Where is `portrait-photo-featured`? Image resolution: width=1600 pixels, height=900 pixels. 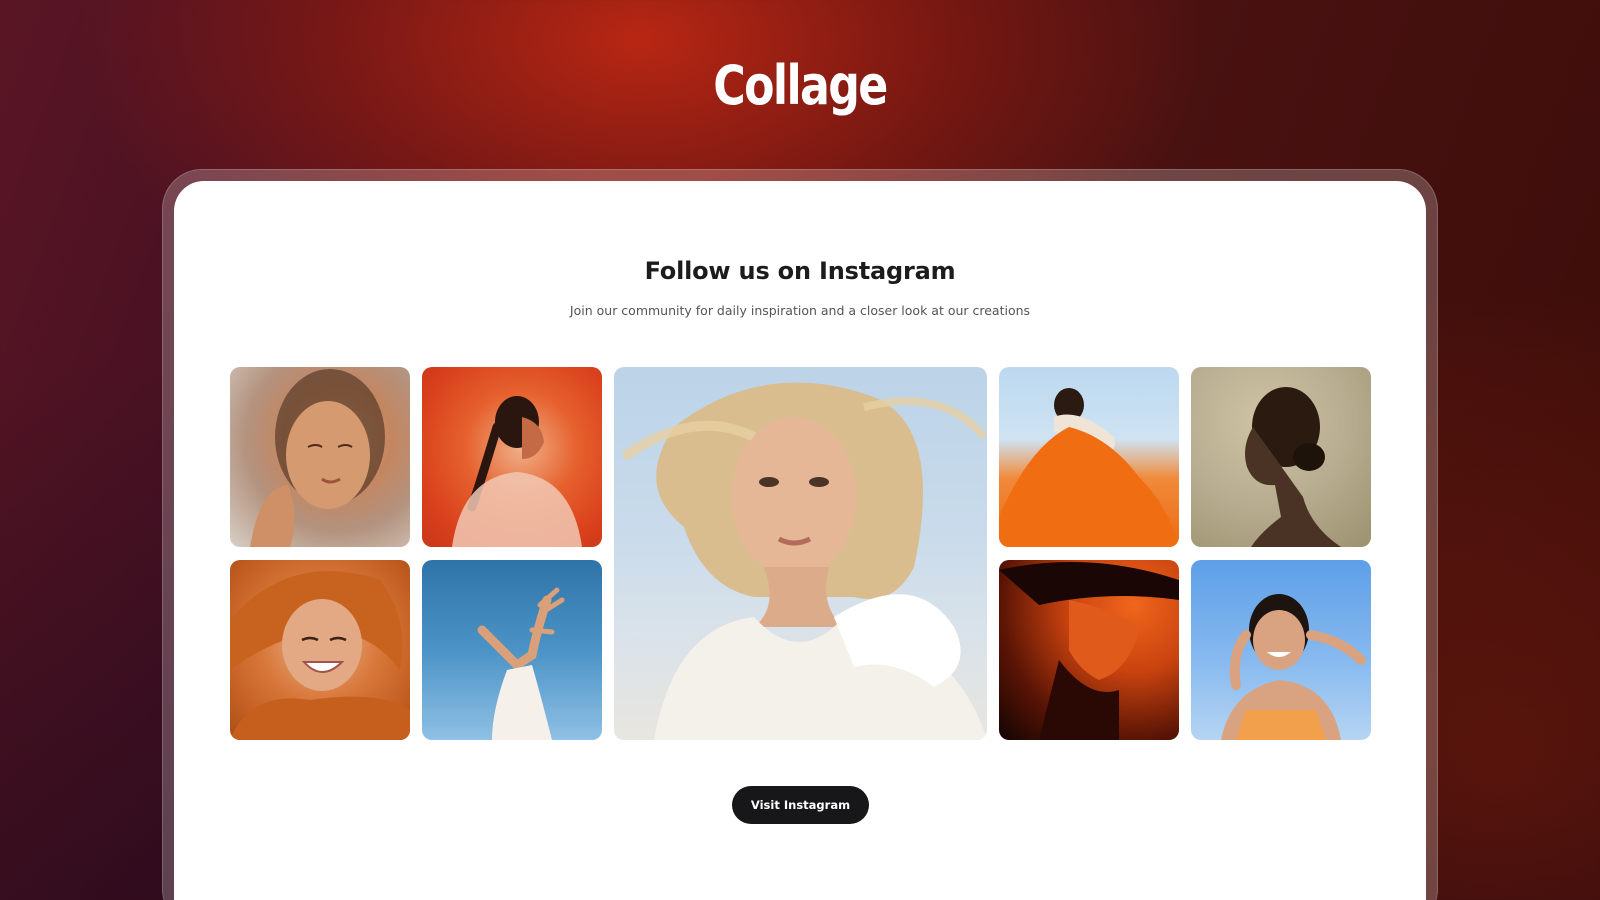 portrait-photo-featured is located at coordinates (804, 561).